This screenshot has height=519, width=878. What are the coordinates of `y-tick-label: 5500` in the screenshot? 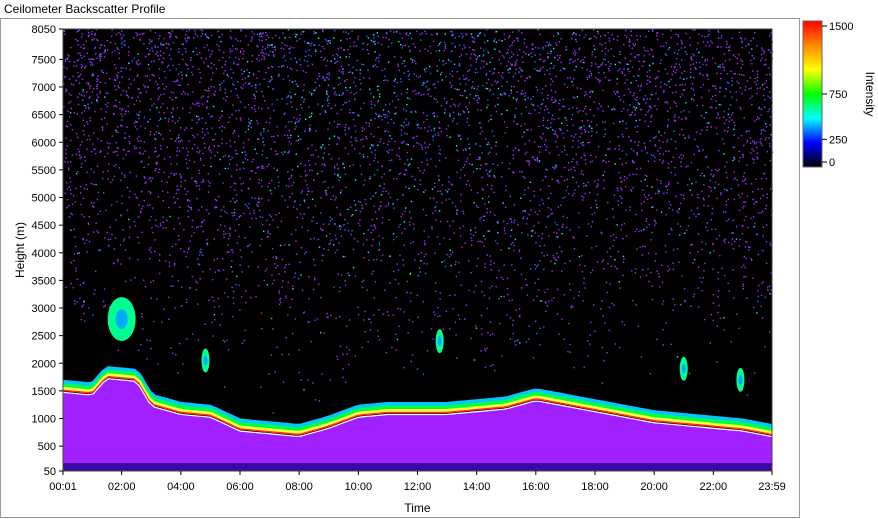 It's located at (44, 171).